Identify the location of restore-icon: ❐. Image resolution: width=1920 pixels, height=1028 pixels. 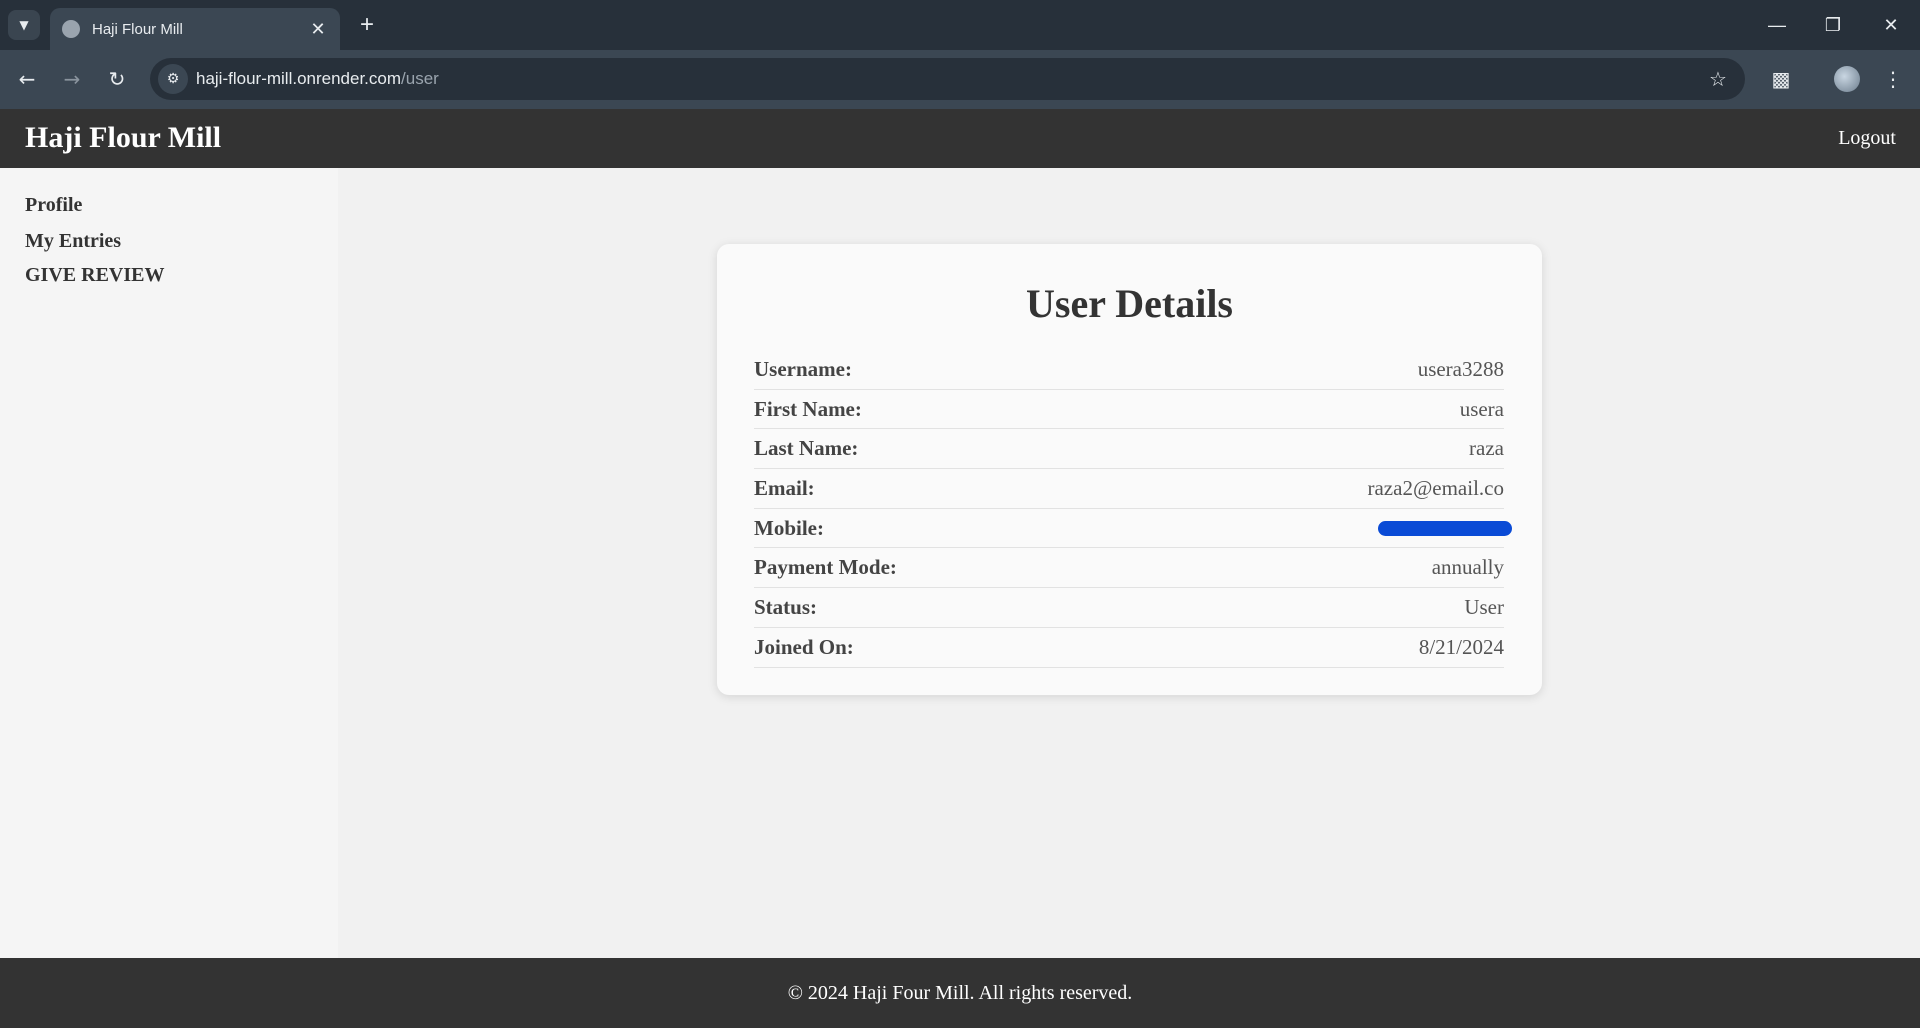
(1833, 25).